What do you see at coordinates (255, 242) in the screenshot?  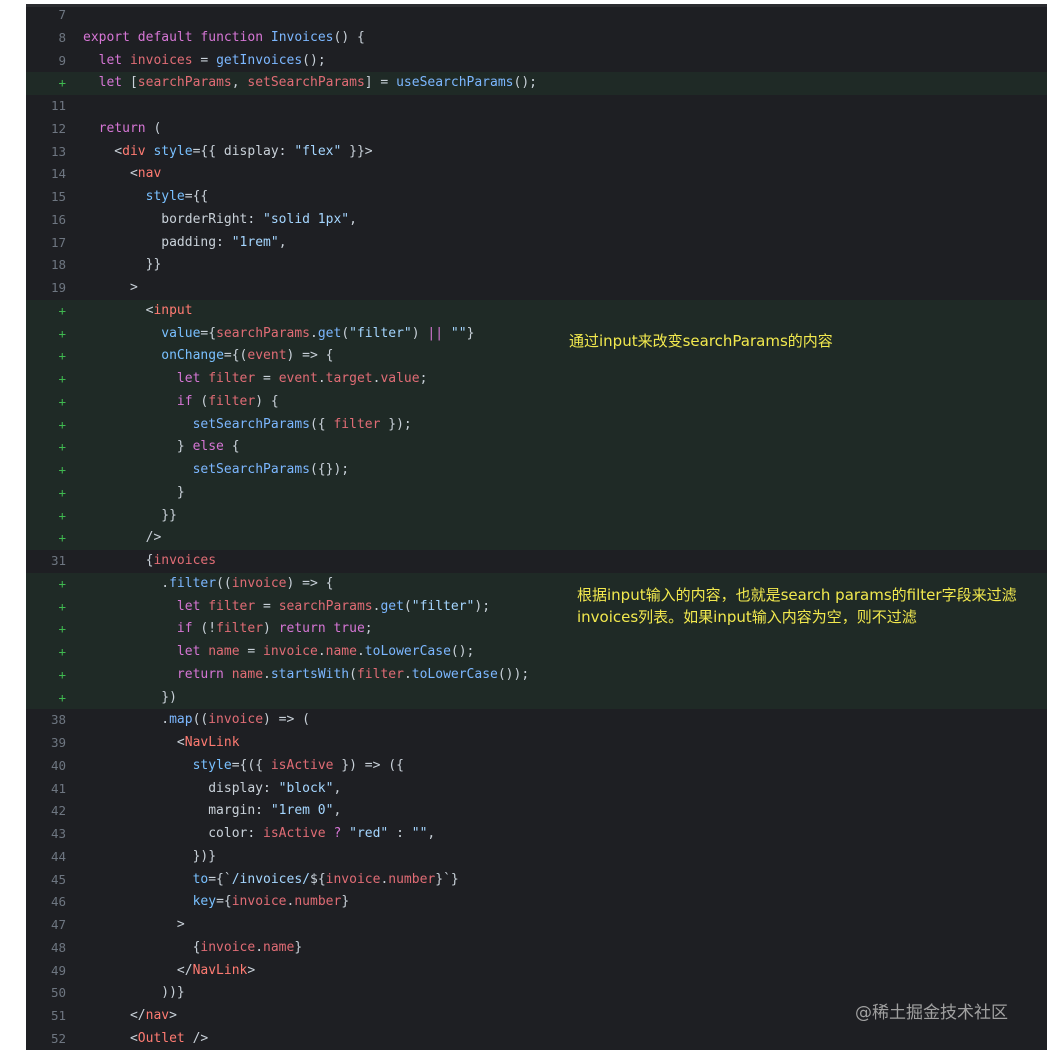 I see `code-token: "1rem"` at bounding box center [255, 242].